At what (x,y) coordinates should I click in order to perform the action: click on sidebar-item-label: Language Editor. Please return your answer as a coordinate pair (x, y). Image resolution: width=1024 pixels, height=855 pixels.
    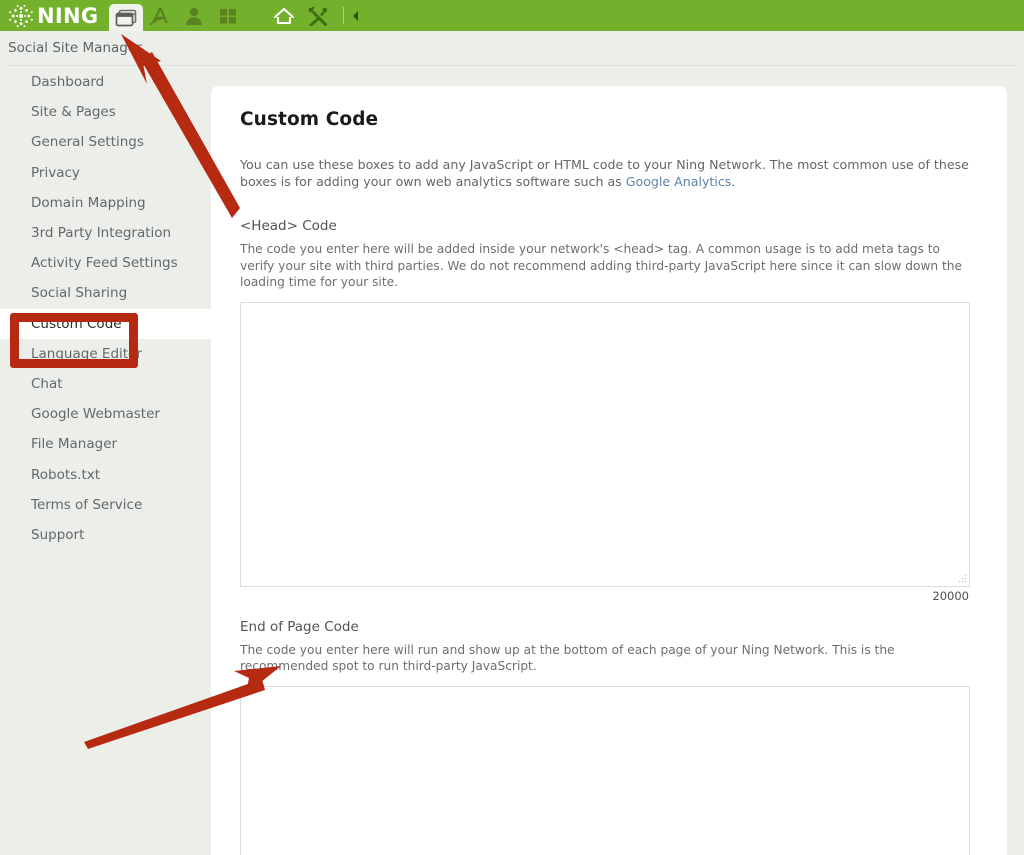
    Looking at the image, I should click on (86, 353).